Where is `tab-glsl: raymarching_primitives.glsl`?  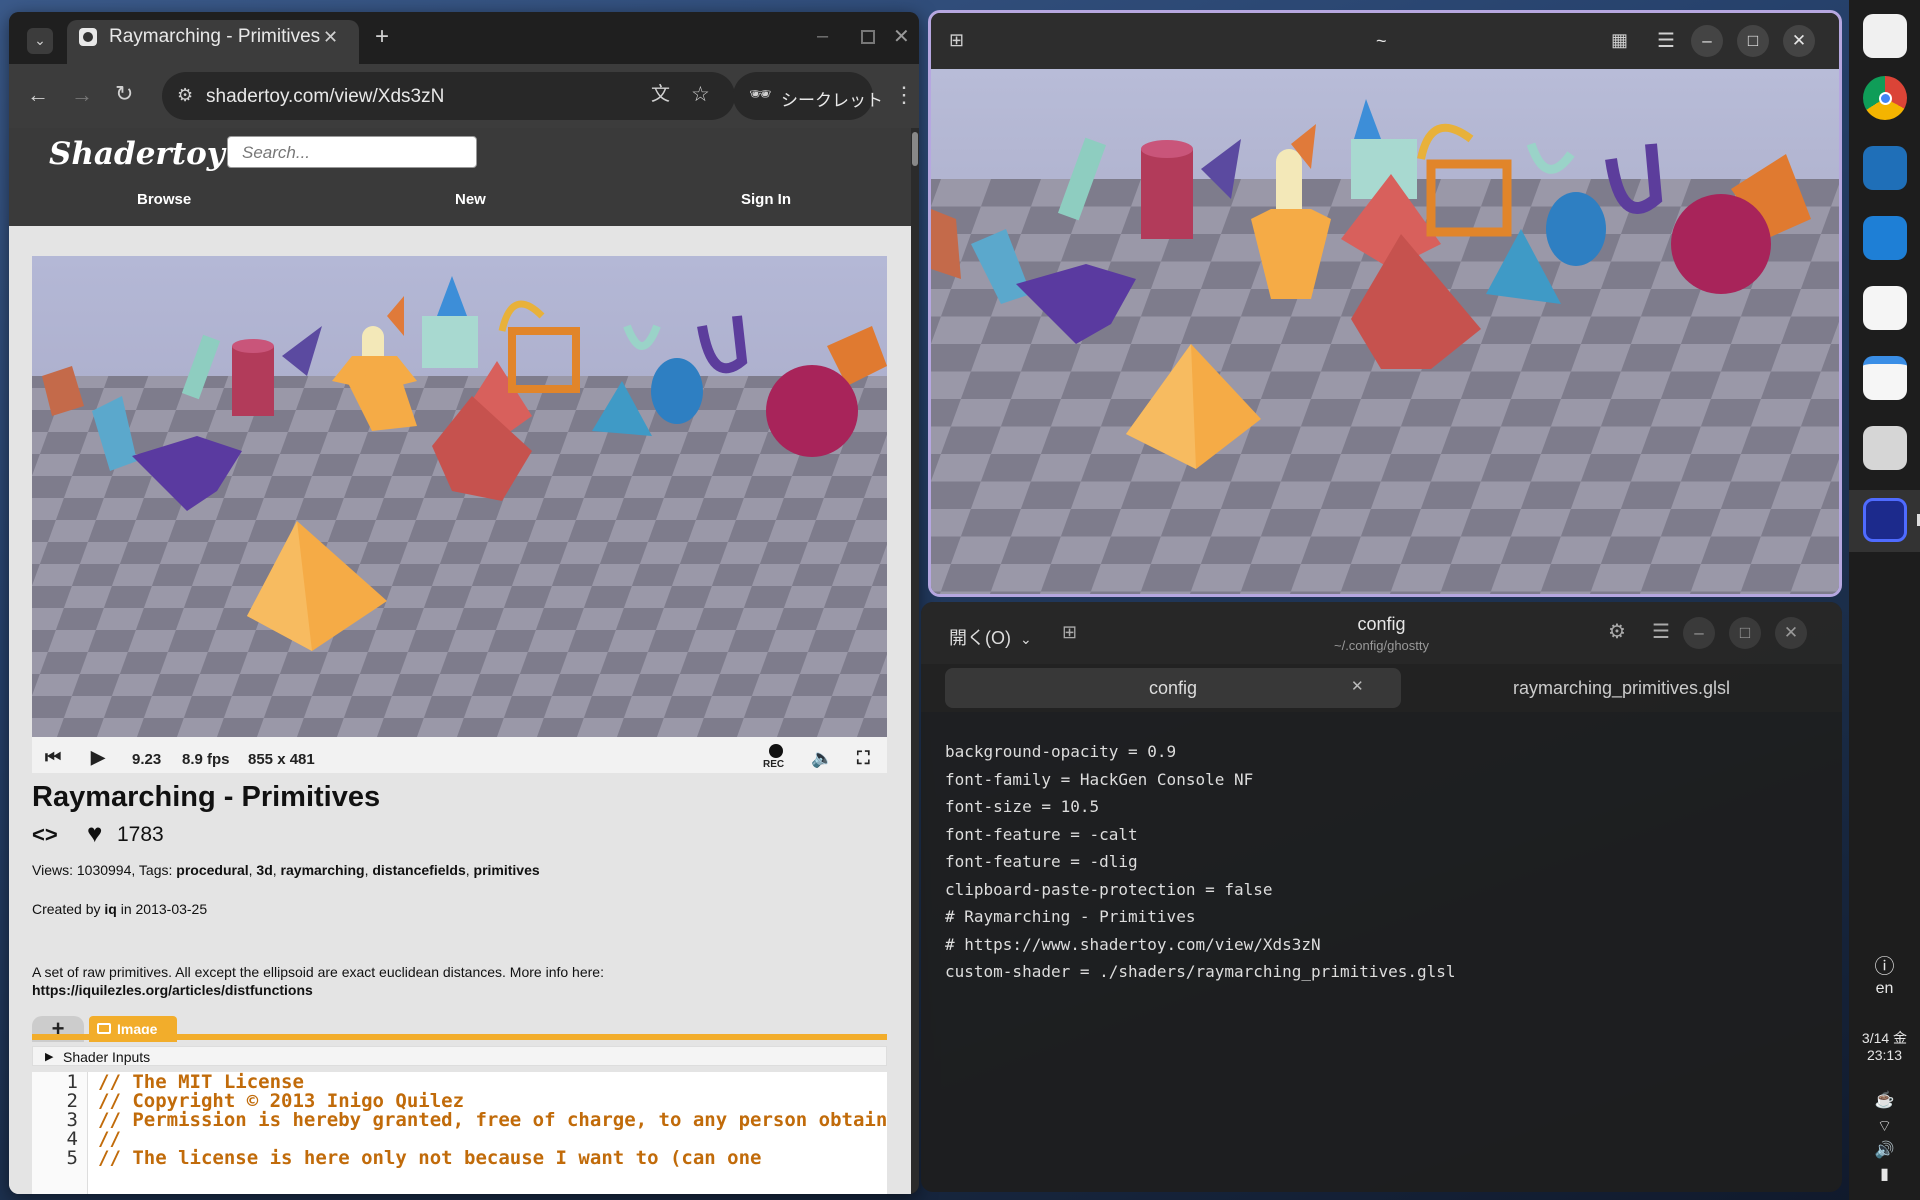
tab-glsl: raymarching_primitives.glsl is located at coordinates (1621, 688).